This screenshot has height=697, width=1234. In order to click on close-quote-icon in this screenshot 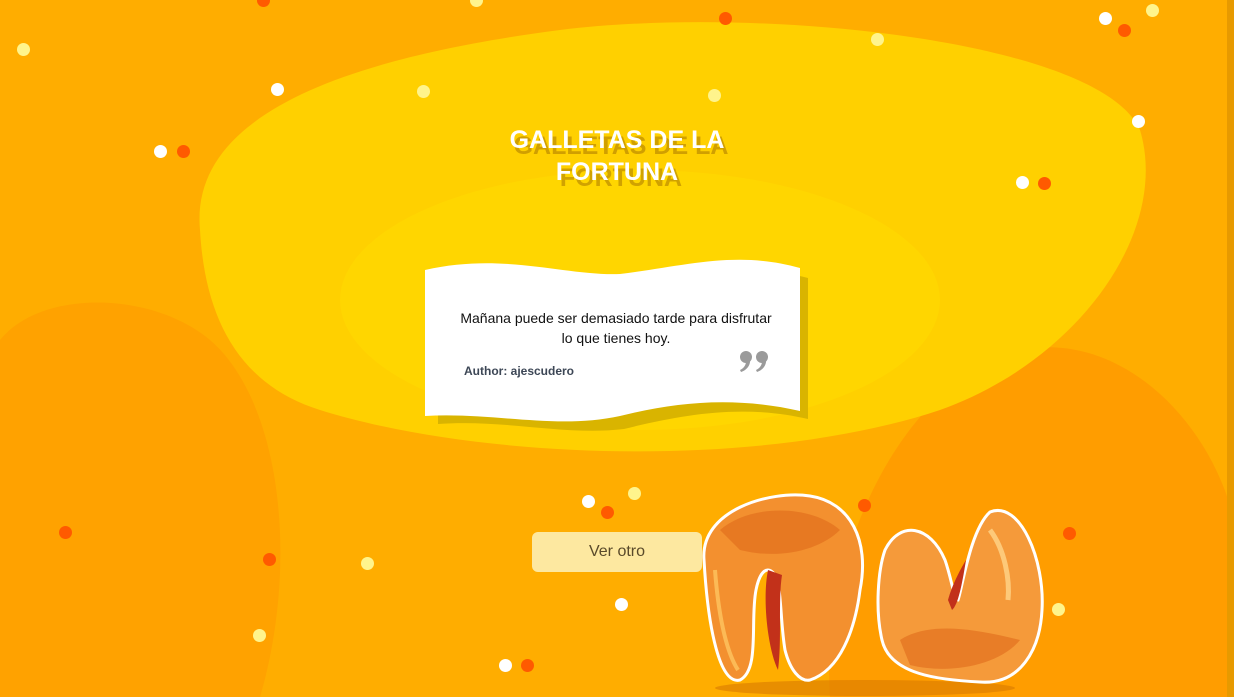, I will do `click(754, 361)`.